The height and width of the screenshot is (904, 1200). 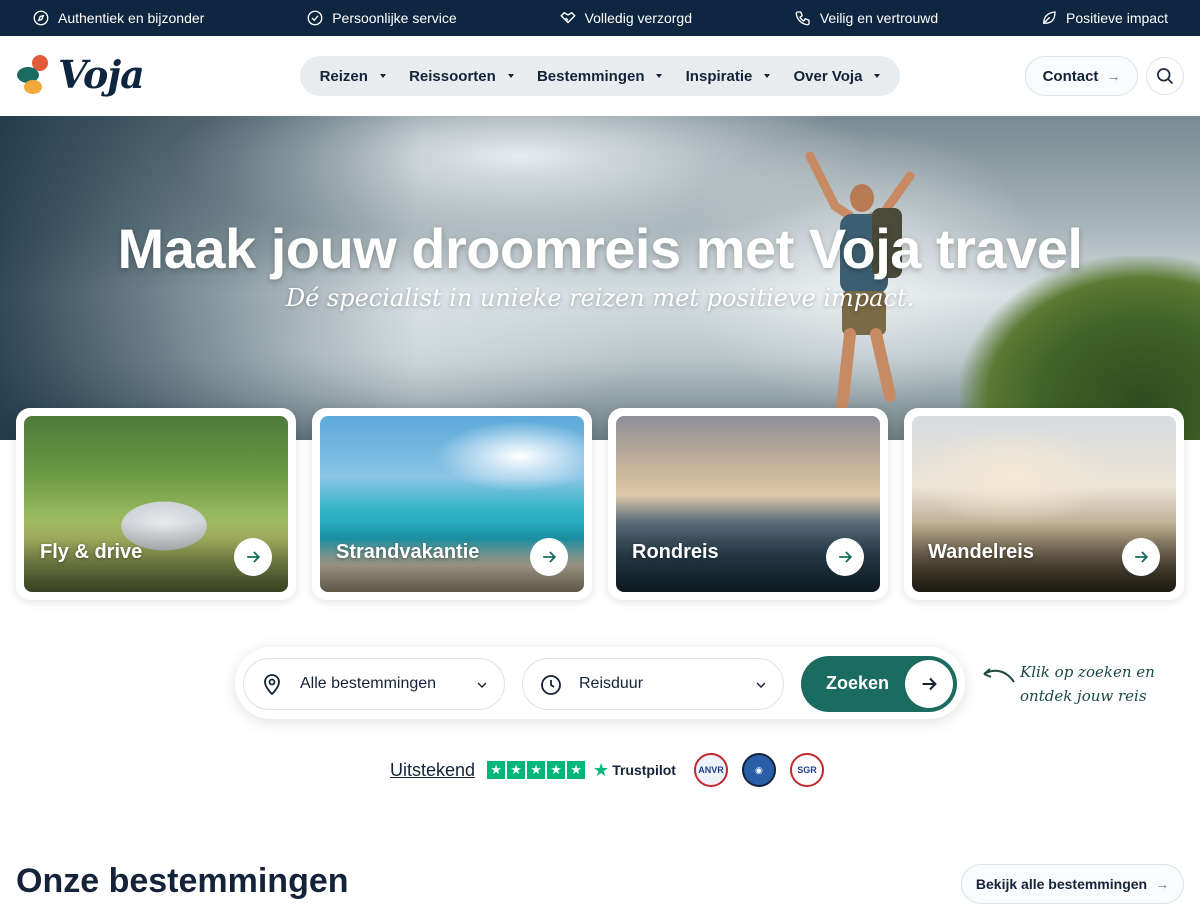 What do you see at coordinates (1117, 18) in the screenshot?
I see `usp-label: Positieve impact` at bounding box center [1117, 18].